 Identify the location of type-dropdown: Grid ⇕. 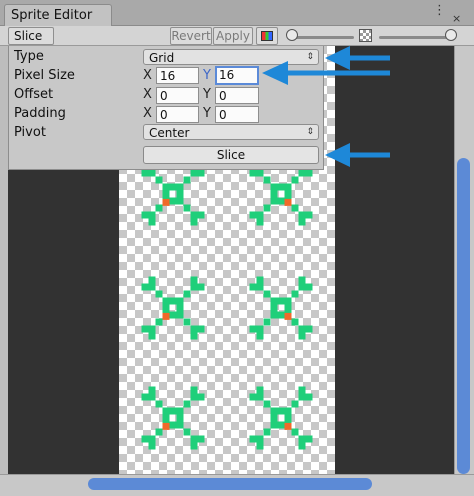
(231, 57).